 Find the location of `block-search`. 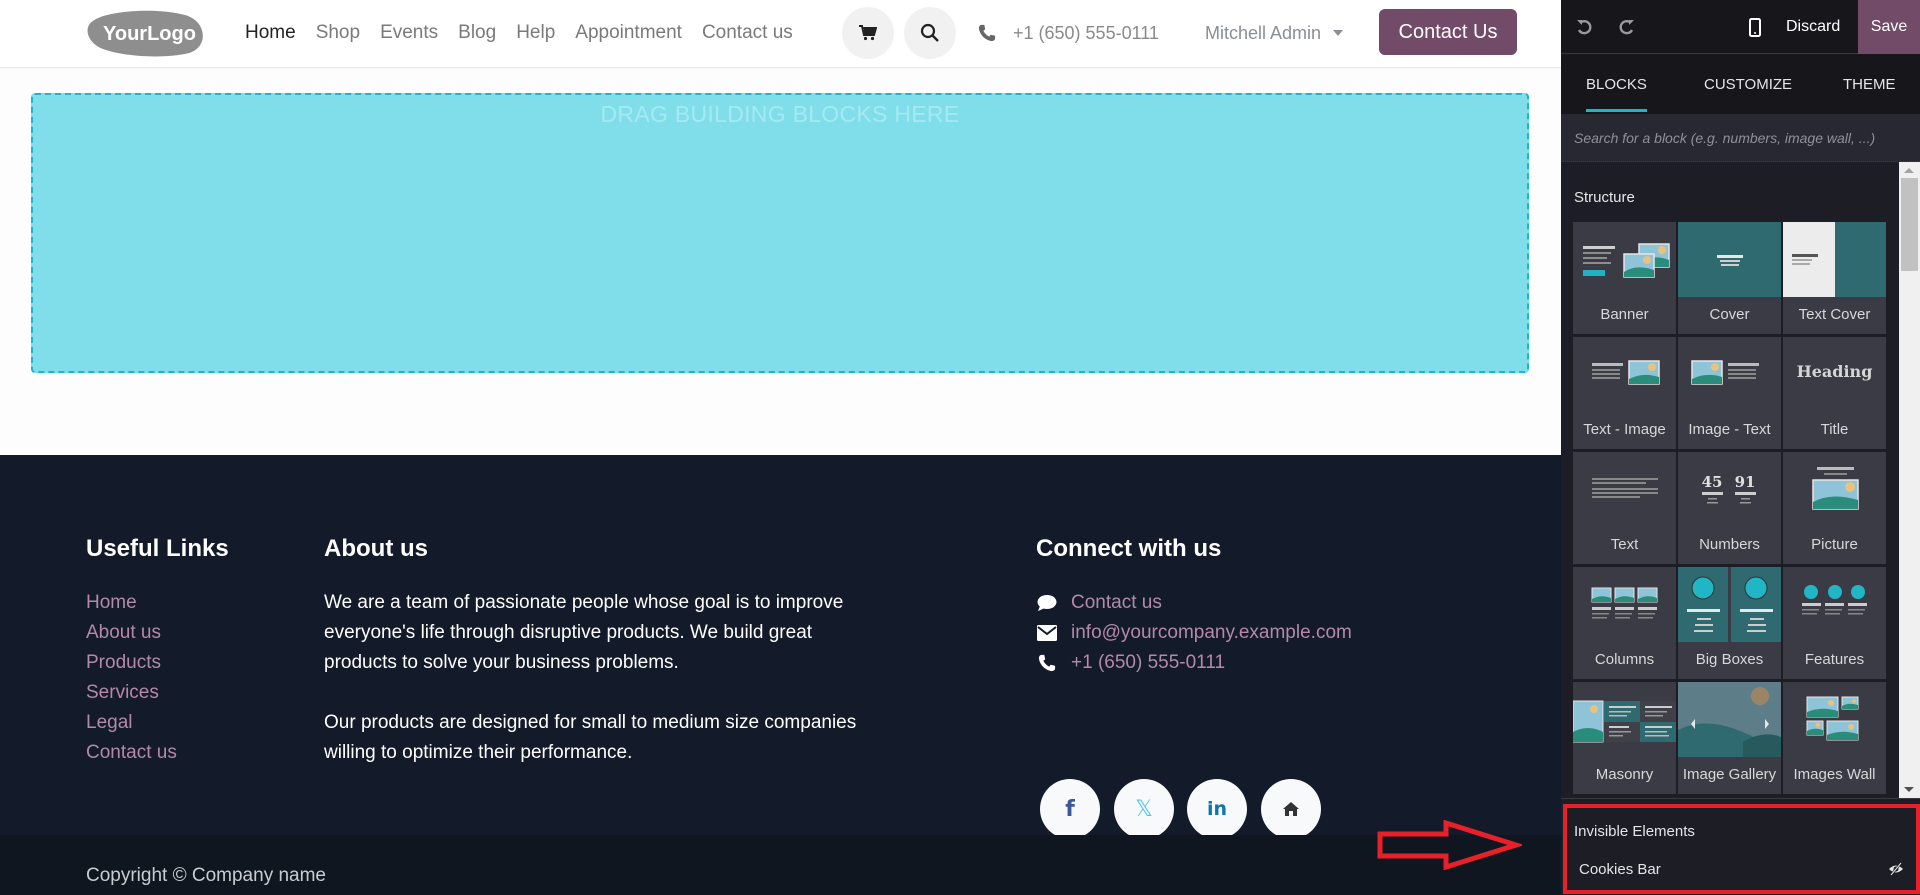

block-search is located at coordinates (1740, 138).